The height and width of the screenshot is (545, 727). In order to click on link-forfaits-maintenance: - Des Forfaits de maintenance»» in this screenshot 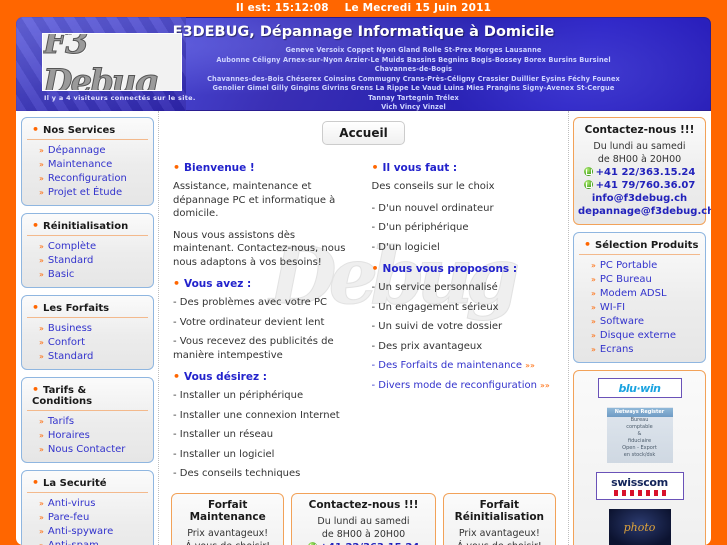, I will do `click(463, 366)`.